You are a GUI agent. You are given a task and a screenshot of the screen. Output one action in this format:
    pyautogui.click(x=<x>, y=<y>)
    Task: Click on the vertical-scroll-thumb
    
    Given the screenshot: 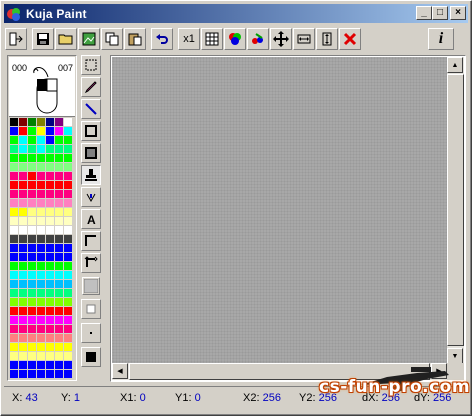 What is the action you would take?
    pyautogui.click(x=455, y=210)
    